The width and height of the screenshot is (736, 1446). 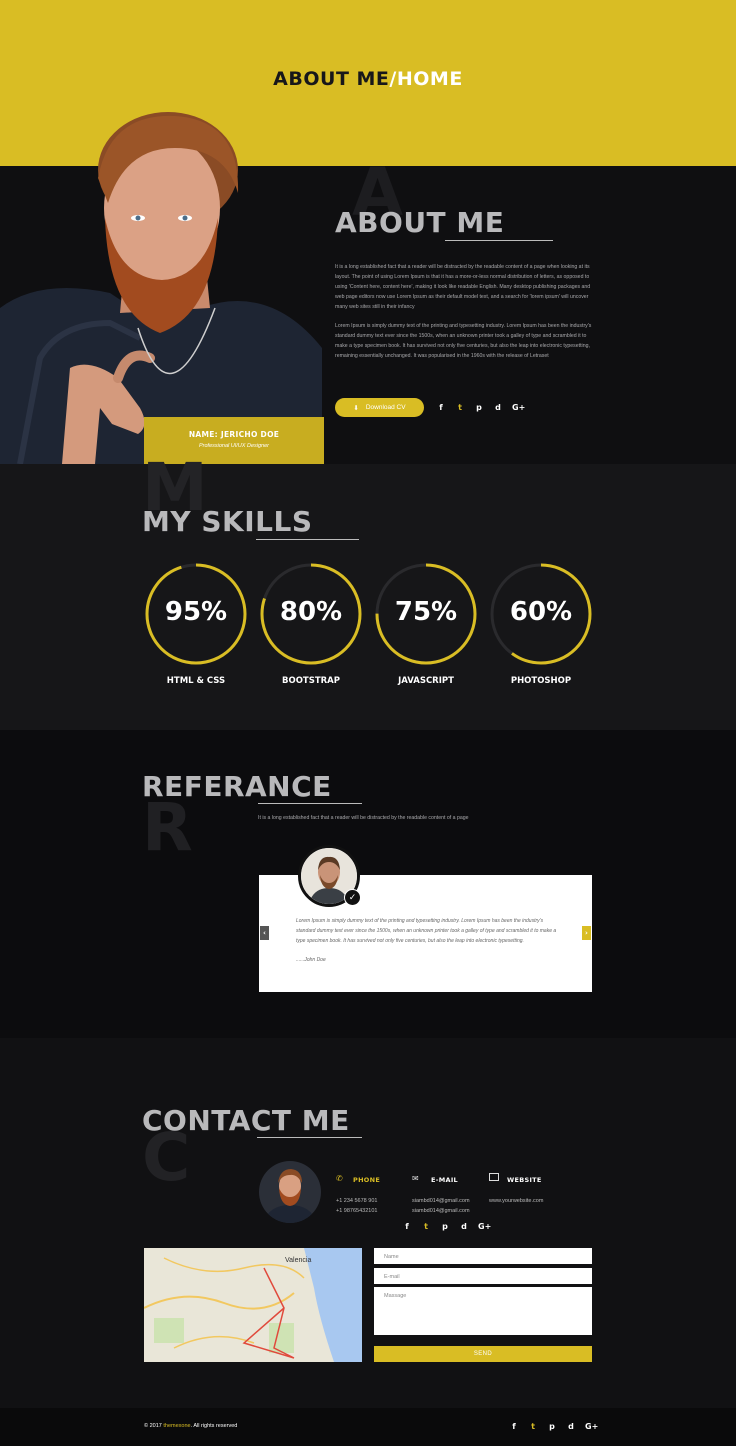 I want to click on contact-avatar, so click(x=290, y=1192).